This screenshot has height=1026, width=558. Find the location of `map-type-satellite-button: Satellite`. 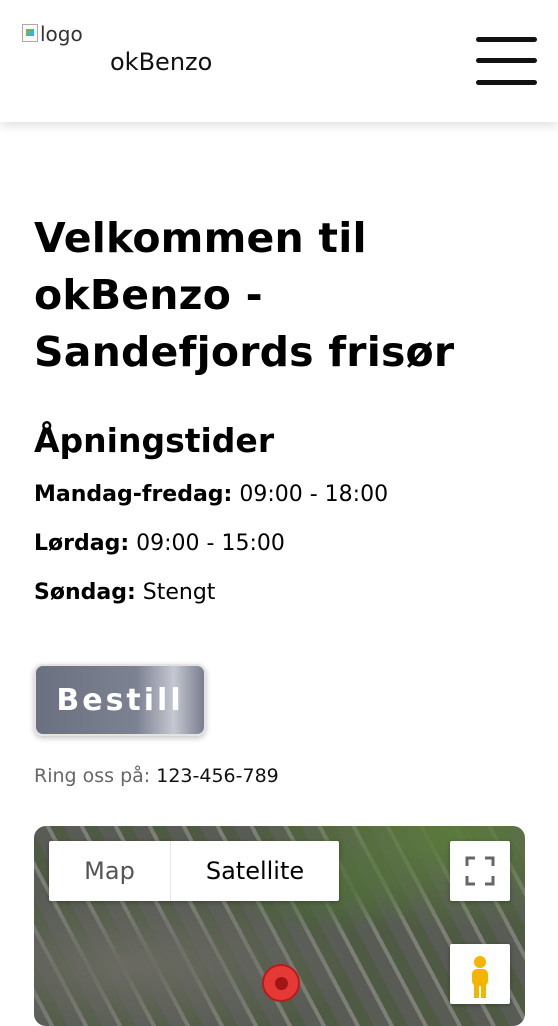

map-type-satellite-button: Satellite is located at coordinates (255, 871).